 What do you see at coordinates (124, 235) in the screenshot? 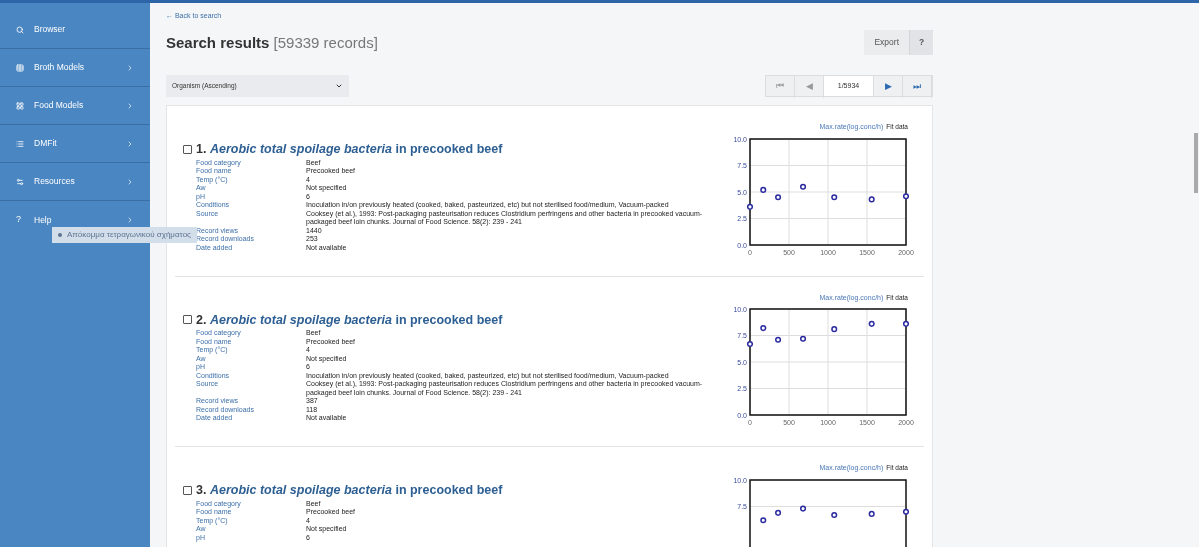
I see `tooltip: Απόκομμα τετραγωνικού σχήματος` at bounding box center [124, 235].